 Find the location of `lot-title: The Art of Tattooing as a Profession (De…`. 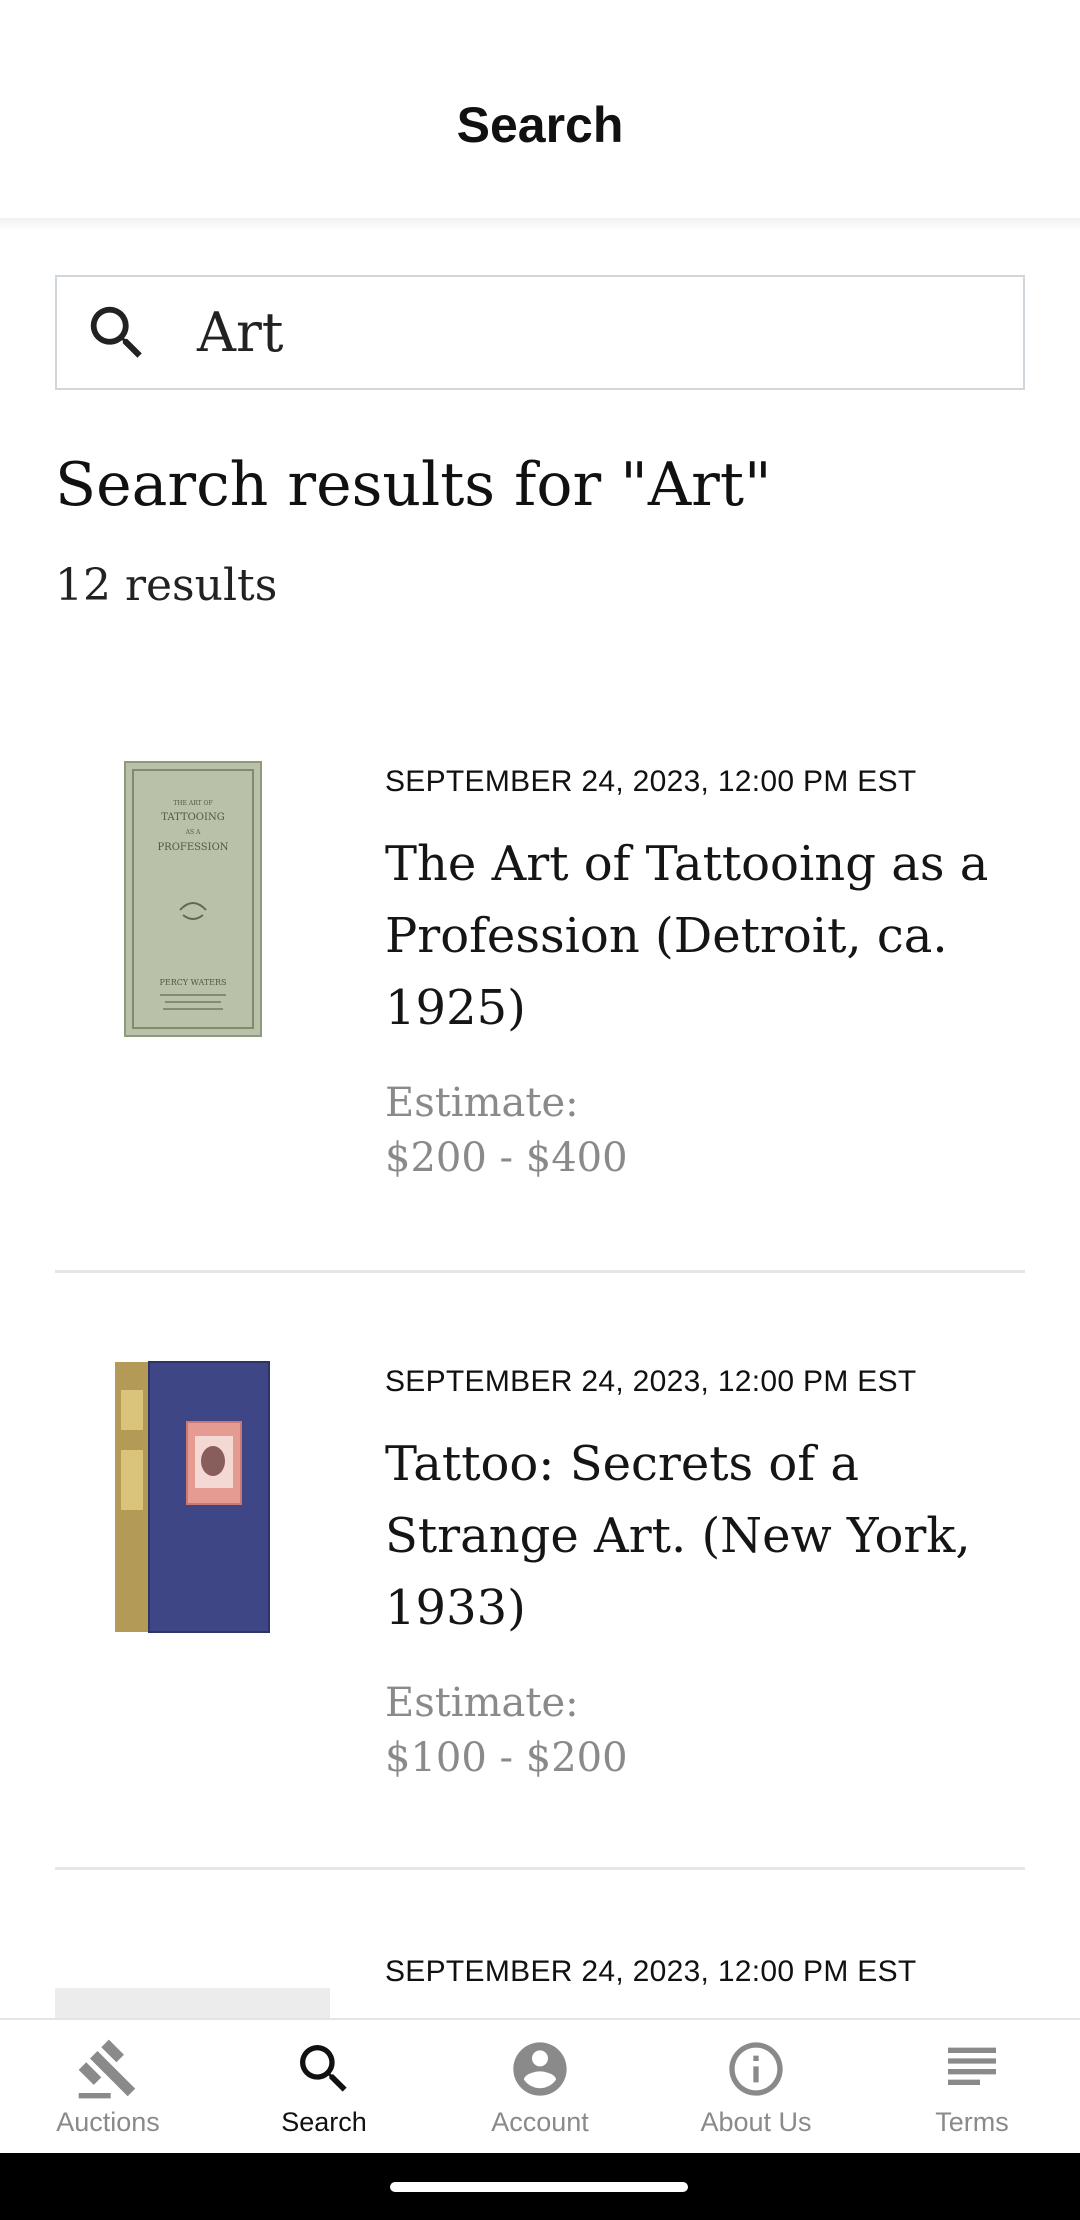

lot-title: The Art of Tattooing as a Profession (De… is located at coordinates (695, 936).